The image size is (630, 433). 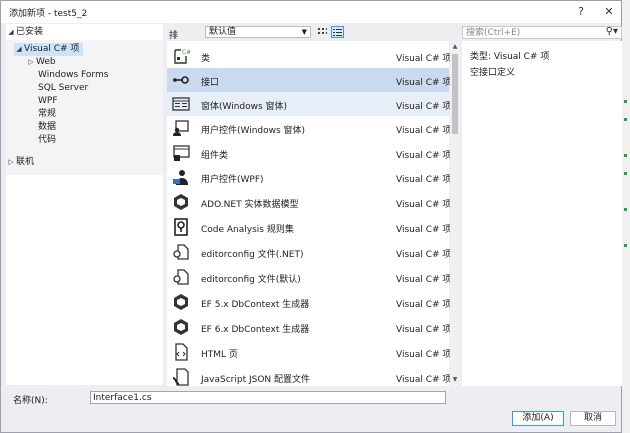 What do you see at coordinates (48, 101) in the screenshot?
I see `tree-item-wpf: WPF` at bounding box center [48, 101].